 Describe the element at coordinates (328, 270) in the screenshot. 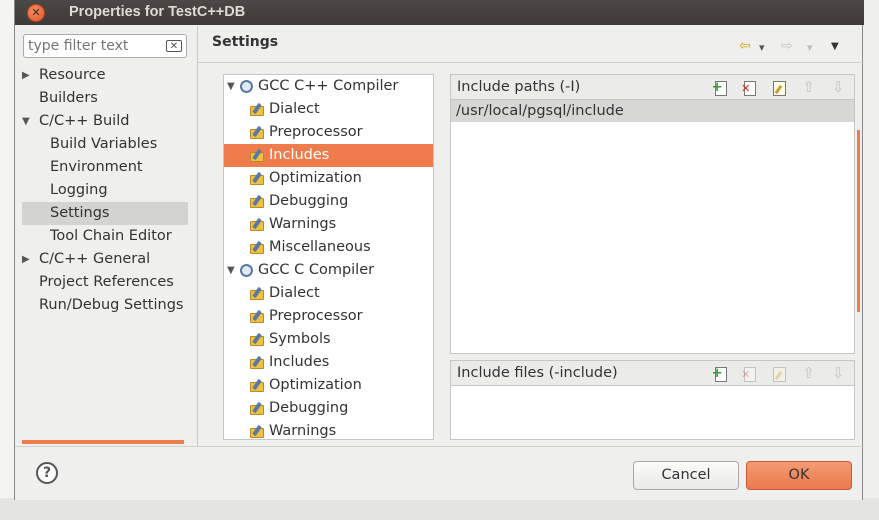

I see `tree-tool-item: ▼ GCC C Compiler` at that location.